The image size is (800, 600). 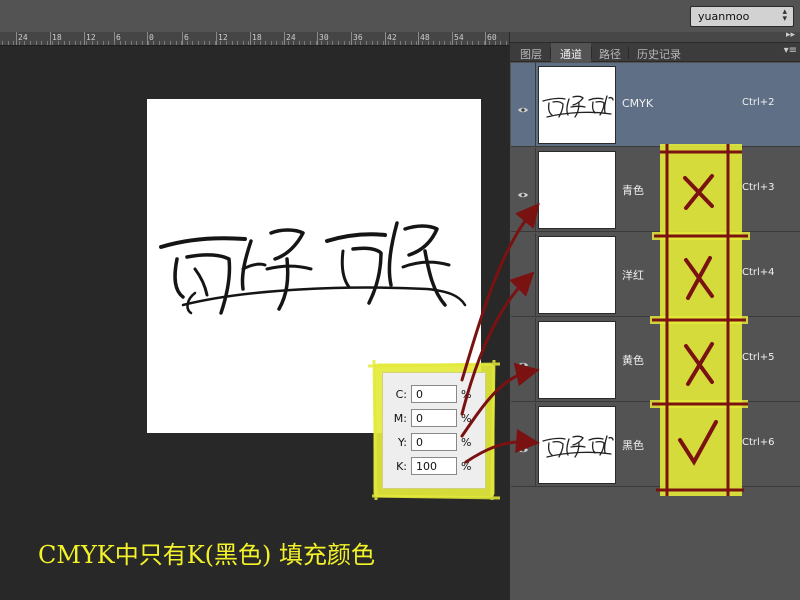 I want to click on tab-paths: 路径, so click(x=610, y=52).